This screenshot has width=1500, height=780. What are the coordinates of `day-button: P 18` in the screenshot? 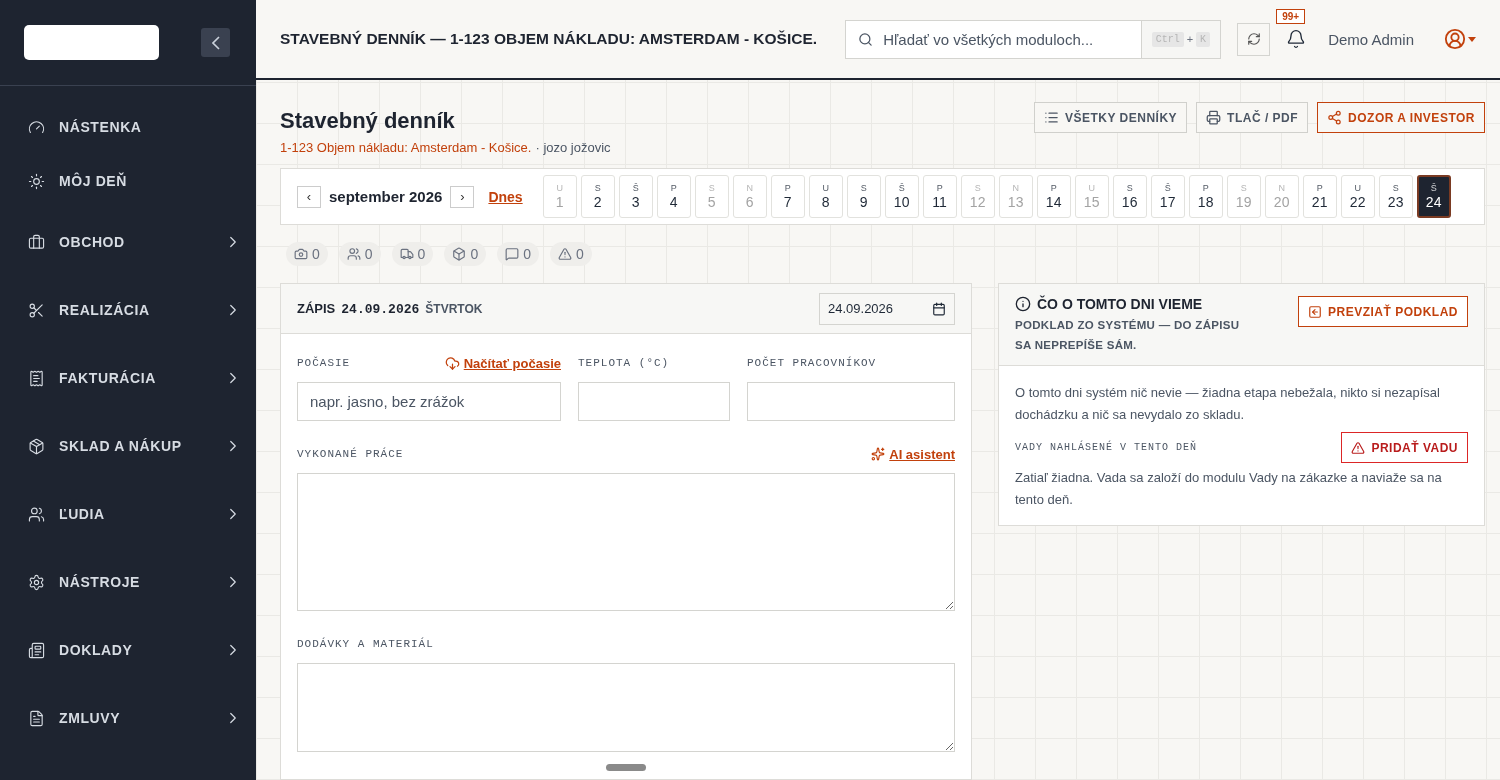 It's located at (1205, 196).